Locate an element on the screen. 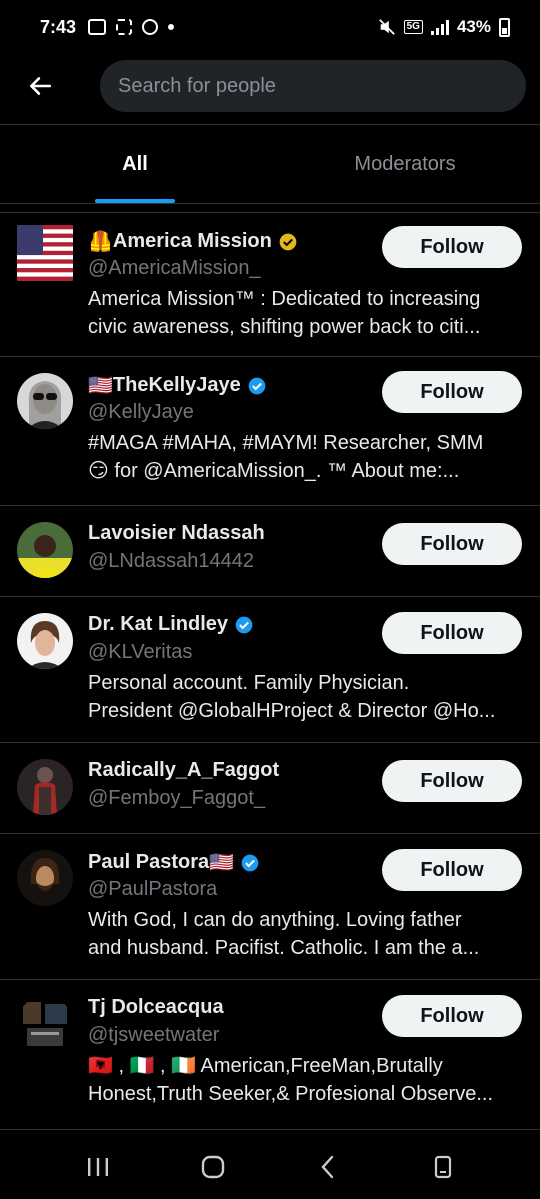 The height and width of the screenshot is (1199, 540). screen-toggle-button is located at coordinates (443, 1167).